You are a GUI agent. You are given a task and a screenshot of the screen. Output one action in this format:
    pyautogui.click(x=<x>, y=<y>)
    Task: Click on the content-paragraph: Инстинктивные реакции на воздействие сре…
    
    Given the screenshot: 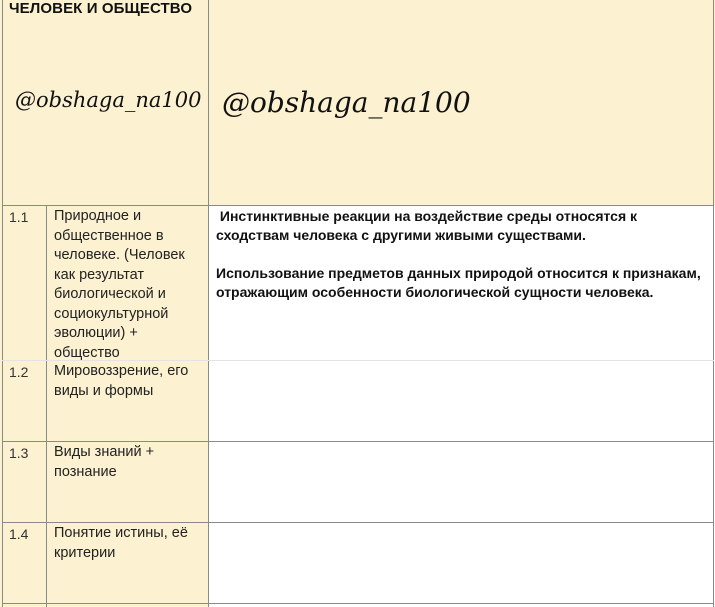 What is the action you would take?
    pyautogui.click(x=428, y=225)
    